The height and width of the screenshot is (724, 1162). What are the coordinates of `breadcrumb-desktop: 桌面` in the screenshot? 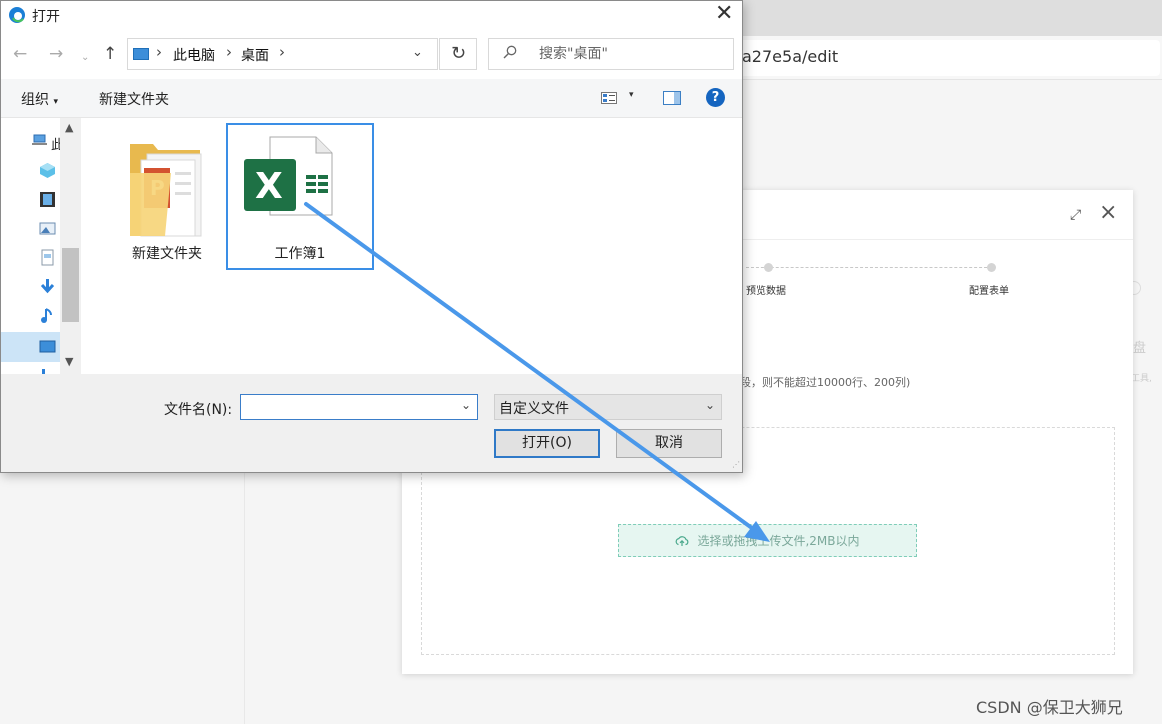 It's located at (255, 55).